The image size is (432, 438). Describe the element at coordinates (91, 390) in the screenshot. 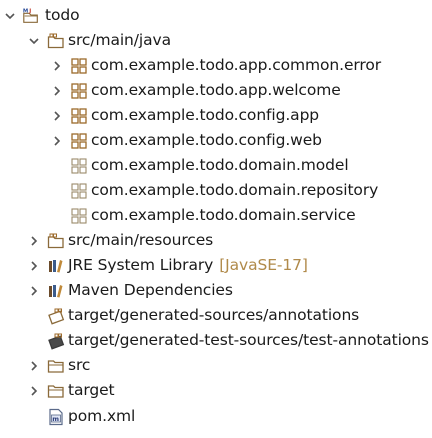

I see `target-folder-label: target` at that location.